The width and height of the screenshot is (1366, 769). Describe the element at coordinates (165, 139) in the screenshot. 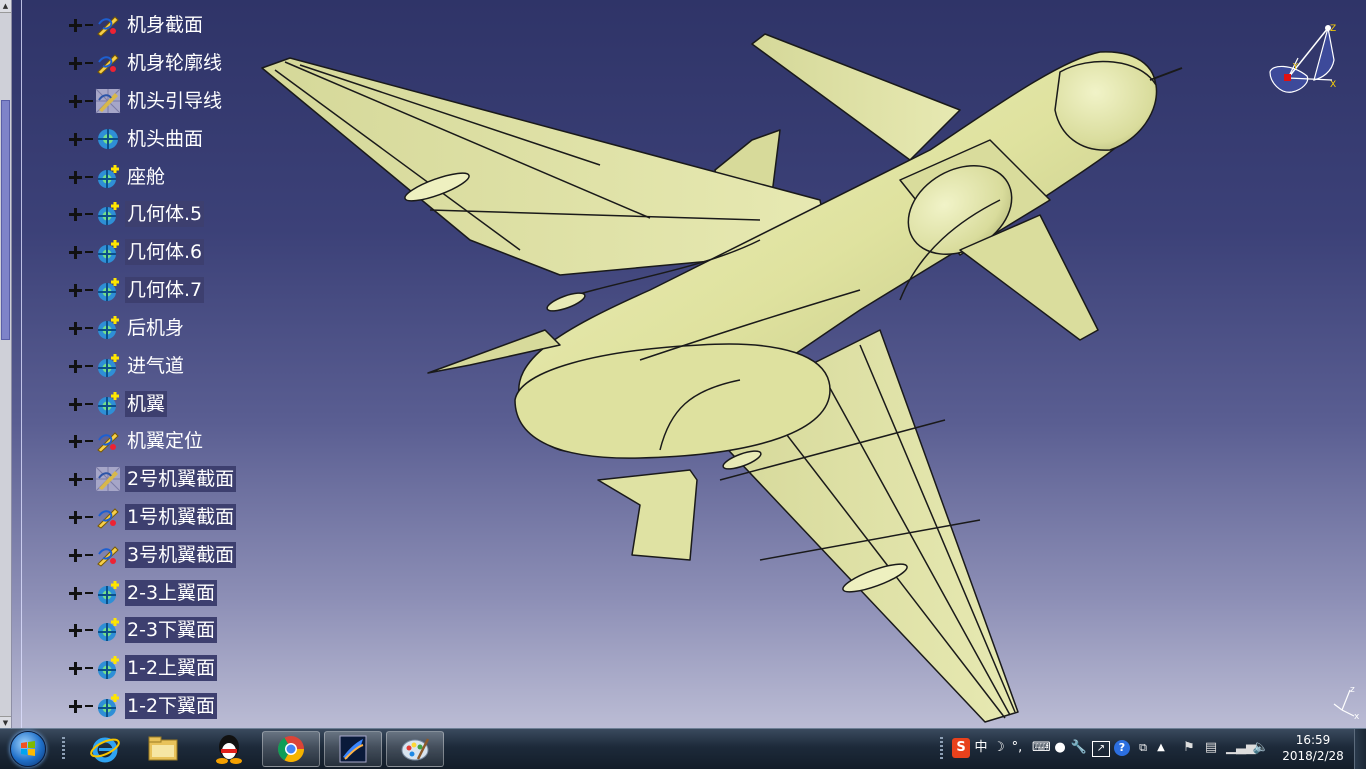

I see `tree-node-label: 机头曲面` at that location.